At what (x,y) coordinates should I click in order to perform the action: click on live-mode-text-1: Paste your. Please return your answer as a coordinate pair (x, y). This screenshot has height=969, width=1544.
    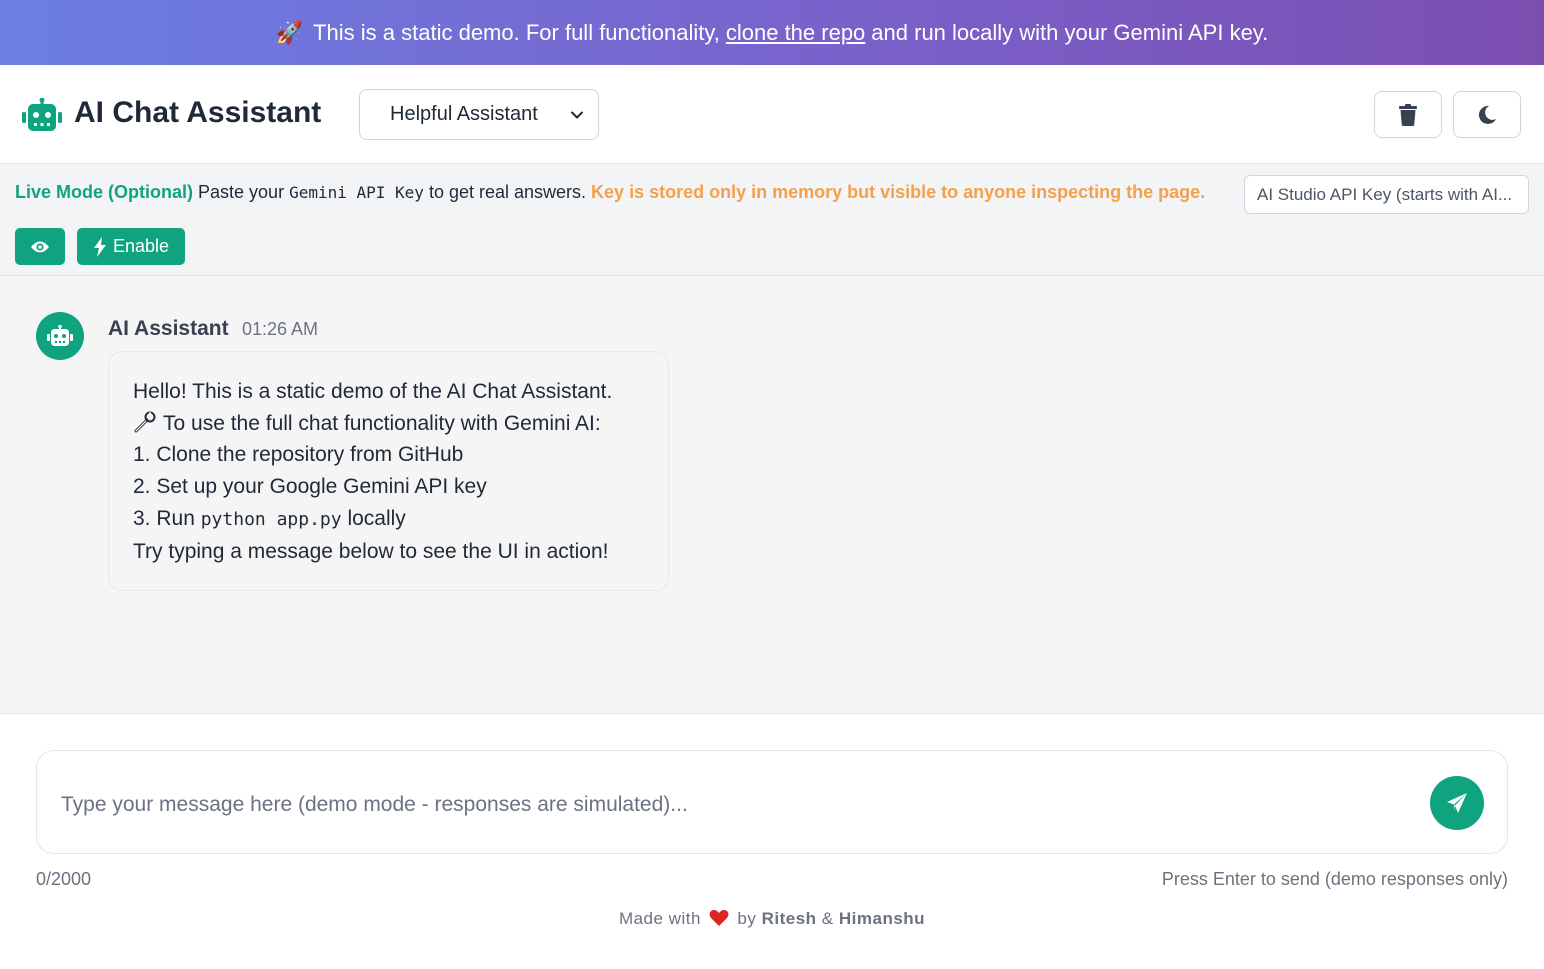
    Looking at the image, I should click on (241, 192).